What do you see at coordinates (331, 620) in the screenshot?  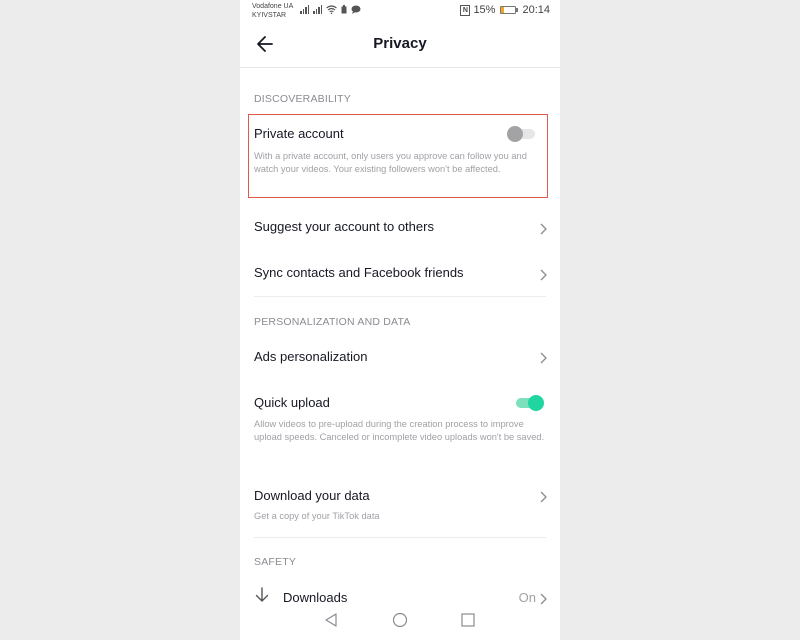 I see `triangle-back-icon` at bounding box center [331, 620].